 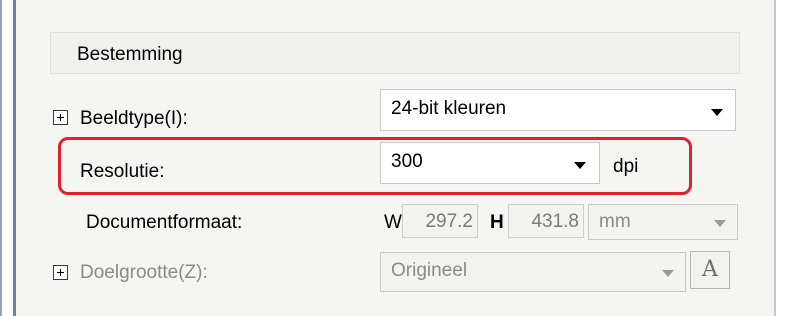 I want to click on target-size-value: Origineel, so click(x=429, y=270).